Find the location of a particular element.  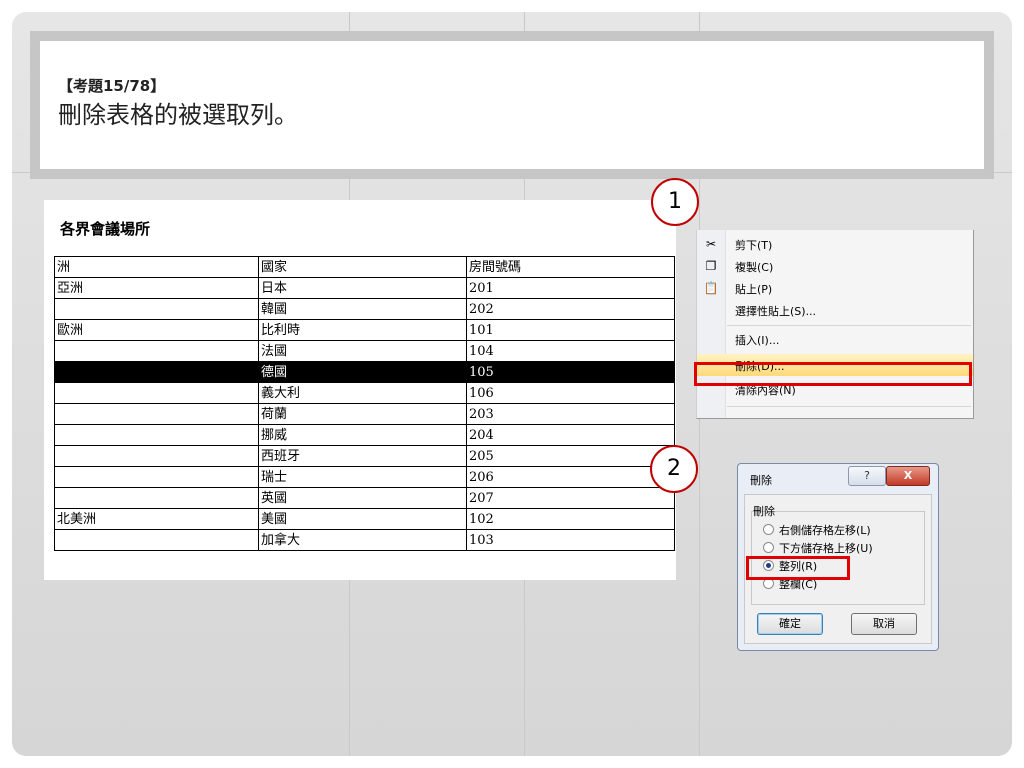

question-number: 【考題15/78】 is located at coordinates (112, 86).